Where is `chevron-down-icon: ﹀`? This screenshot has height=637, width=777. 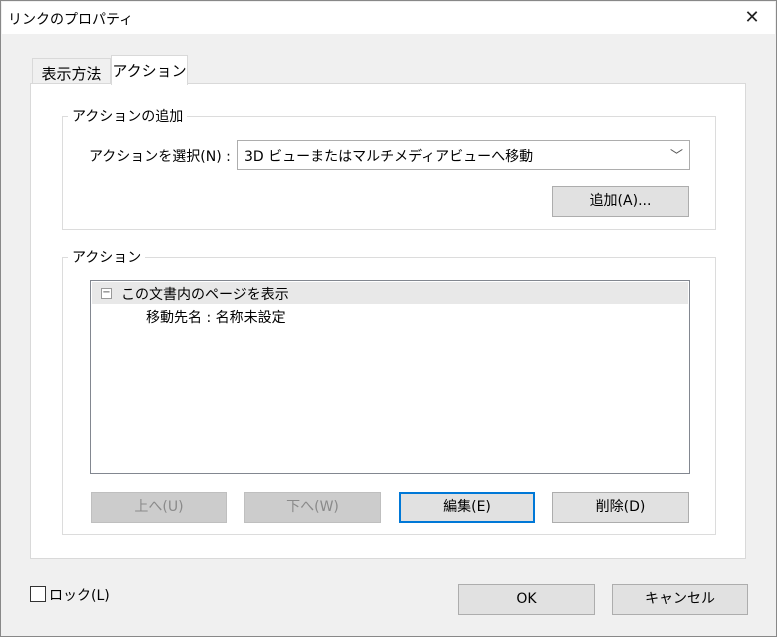
chevron-down-icon: ﹀ is located at coordinates (676, 154).